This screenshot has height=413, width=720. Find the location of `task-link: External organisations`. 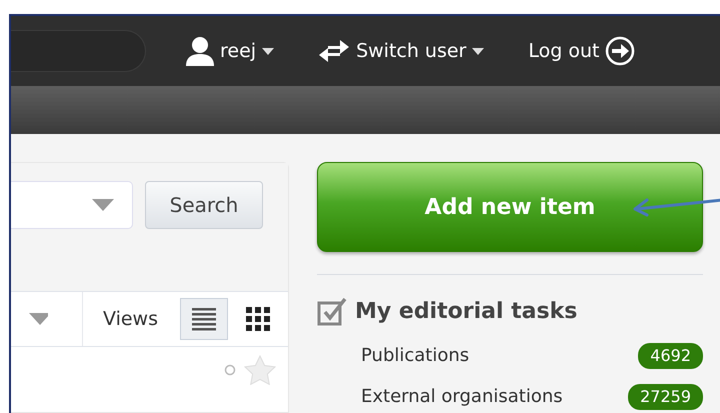

task-link: External organisations is located at coordinates (462, 396).